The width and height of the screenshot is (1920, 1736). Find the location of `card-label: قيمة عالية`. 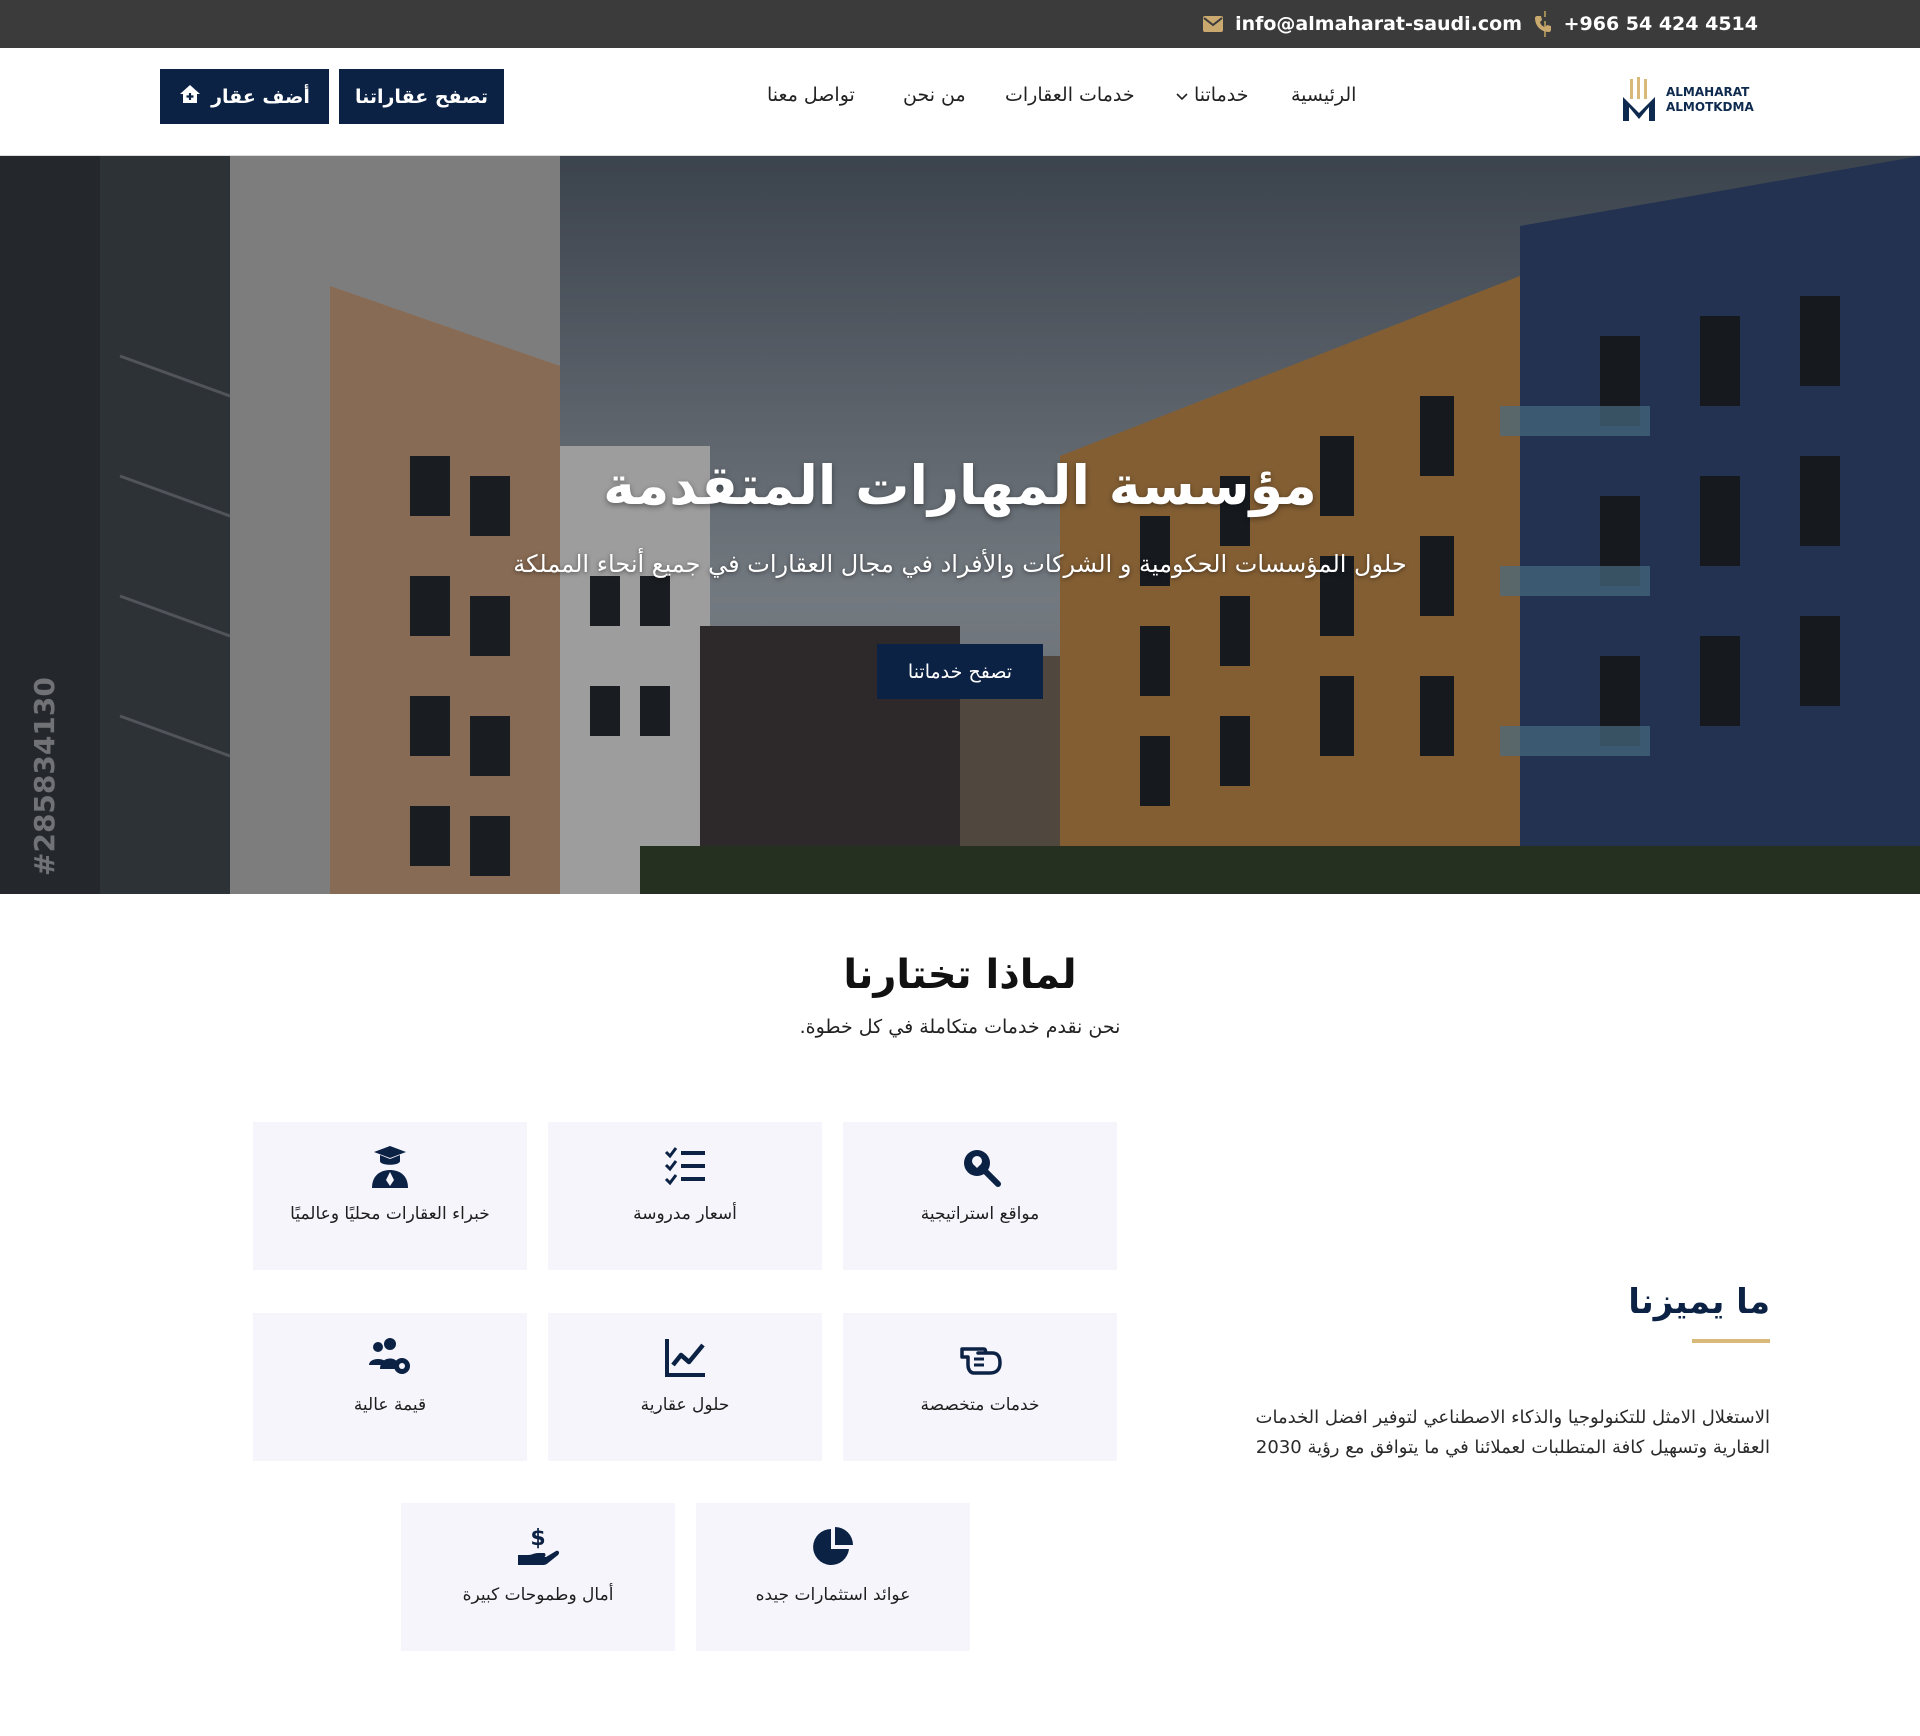

card-label: قيمة عالية is located at coordinates (390, 1405).